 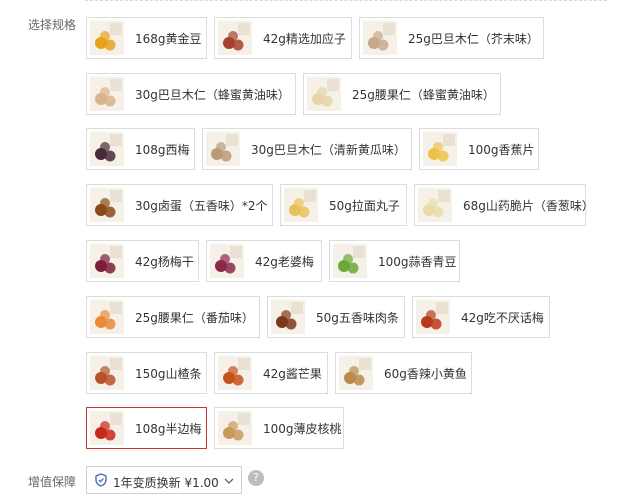 I want to click on warranty-select: 1年变质换新 ¥1.00, so click(x=164, y=480).